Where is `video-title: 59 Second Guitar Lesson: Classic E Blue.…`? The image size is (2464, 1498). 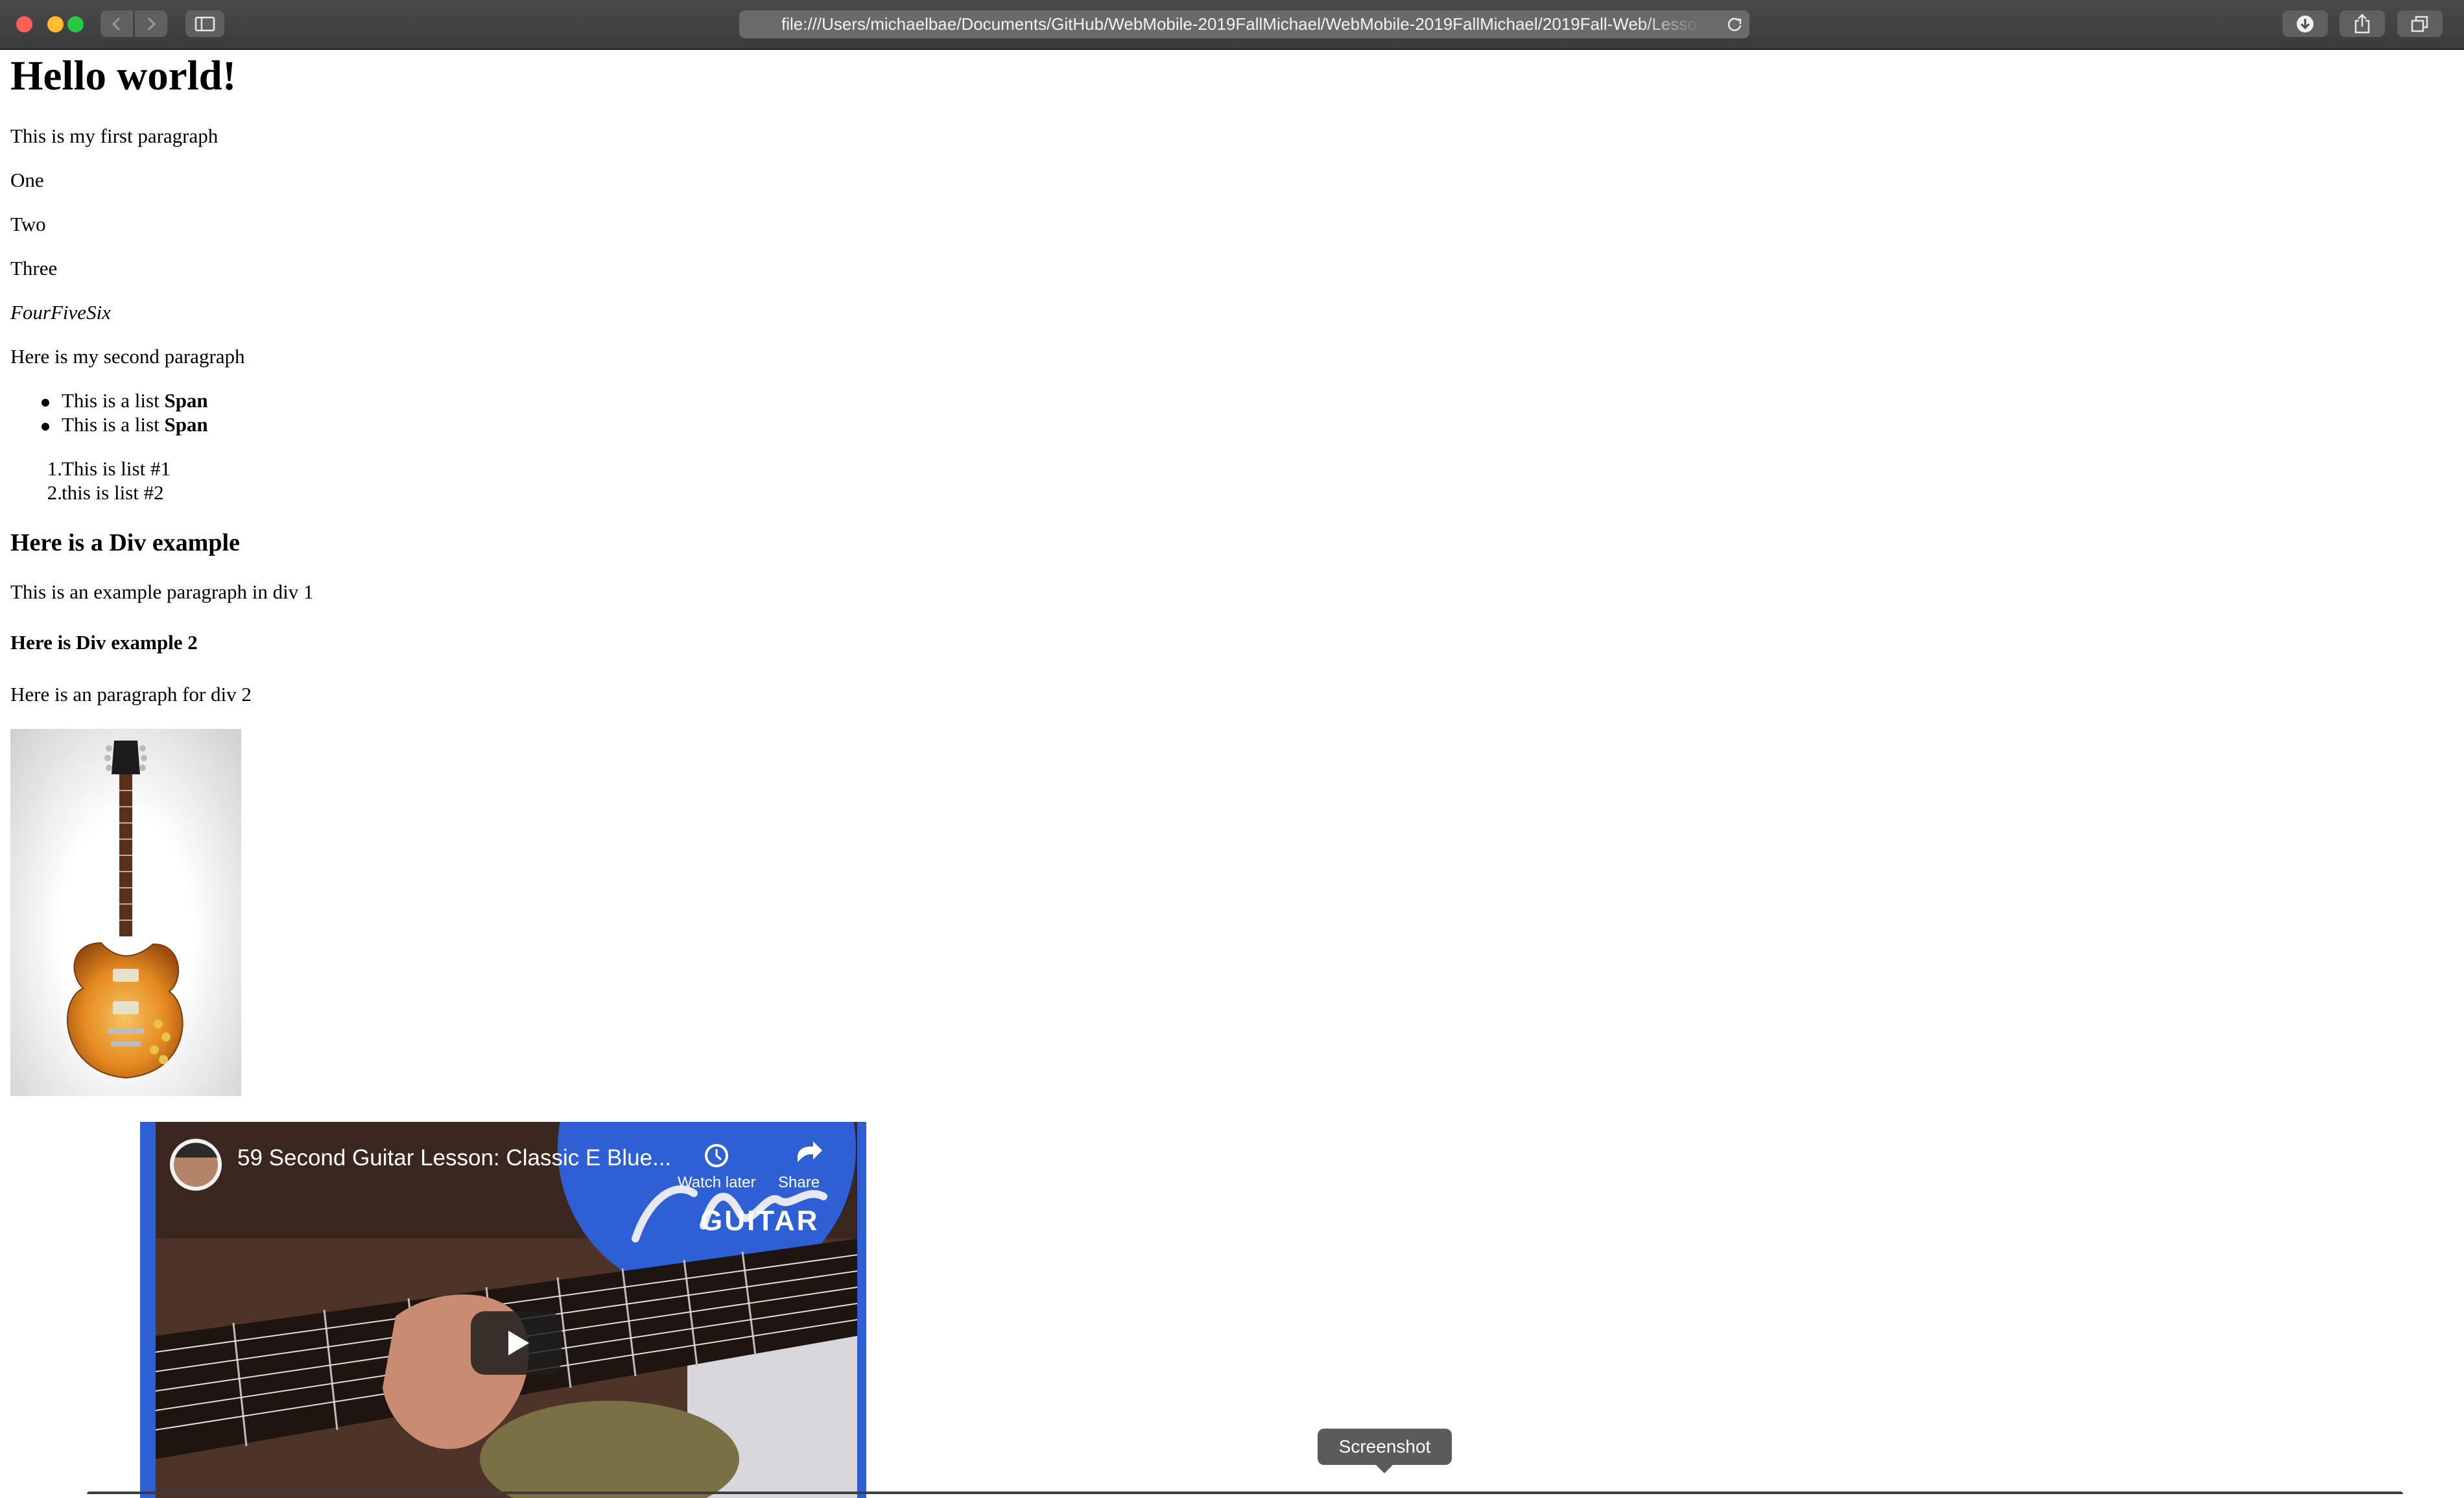
video-title: 59 Second Guitar Lesson: Classic E Blue.… is located at coordinates (454, 1158).